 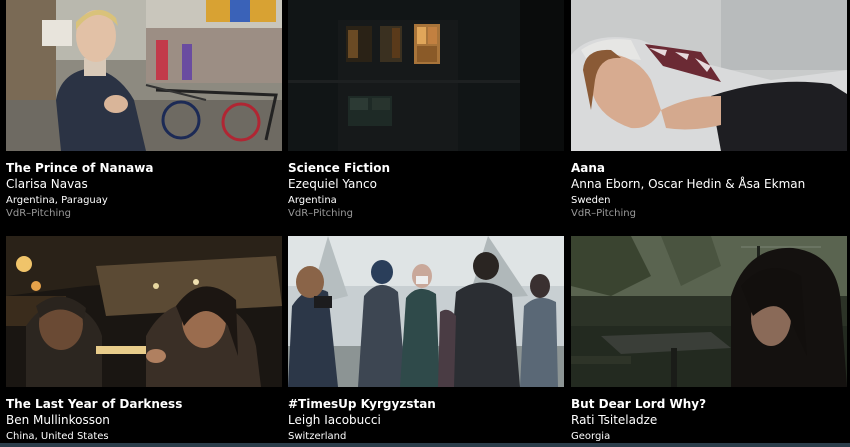 I want to click on film-director: Leigh Iacobucci, so click(x=334, y=420).